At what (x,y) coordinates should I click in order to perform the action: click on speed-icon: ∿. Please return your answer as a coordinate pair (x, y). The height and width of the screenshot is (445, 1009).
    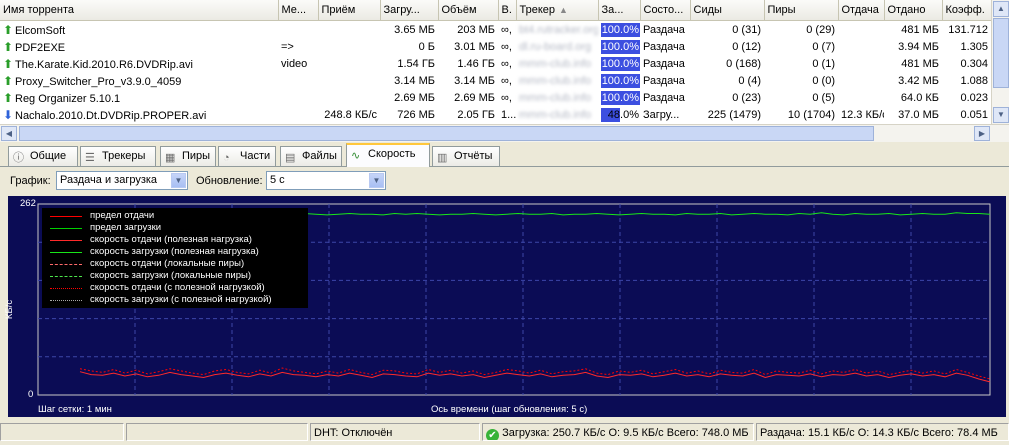
    Looking at the image, I should click on (356, 156).